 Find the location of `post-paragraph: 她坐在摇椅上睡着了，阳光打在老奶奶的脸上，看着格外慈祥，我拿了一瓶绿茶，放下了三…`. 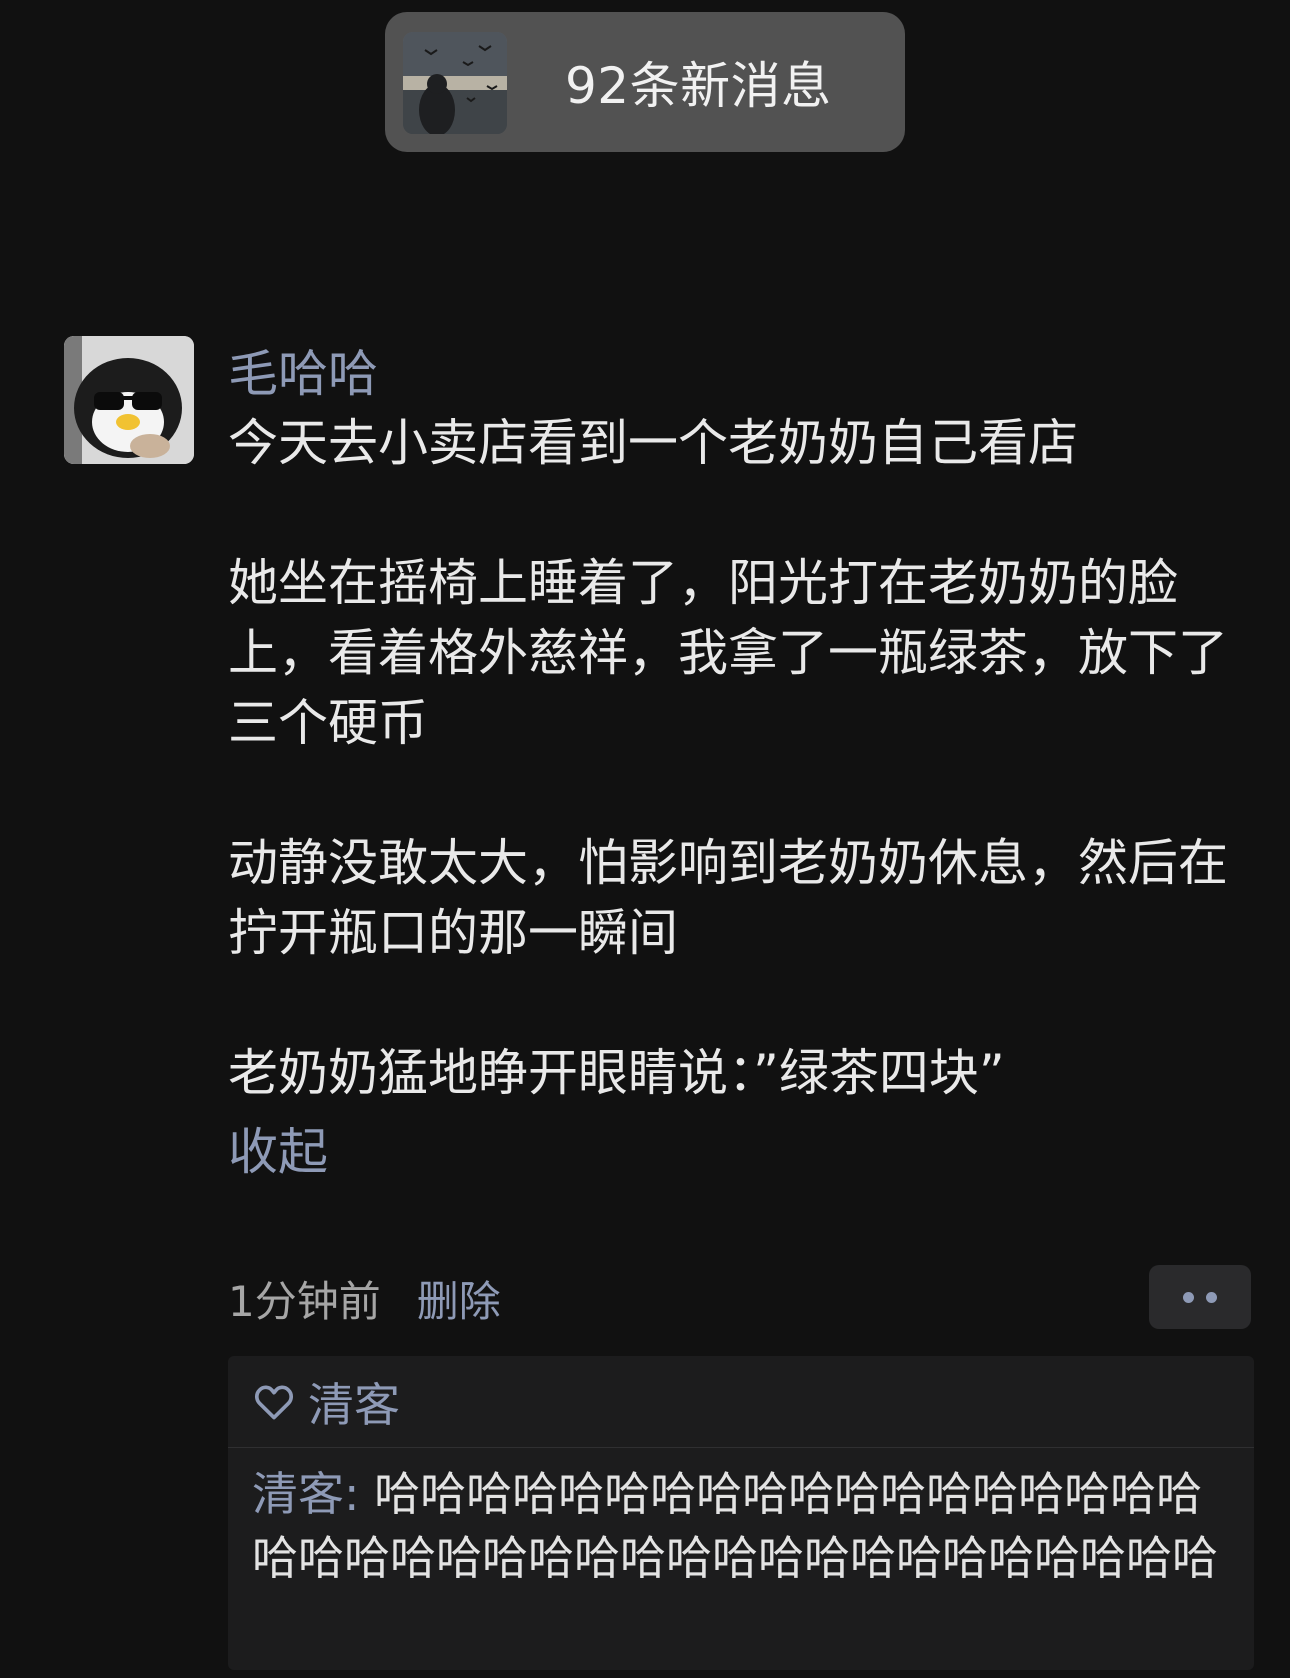

post-paragraph: 她坐在摇椅上睡着了，阳光打在老奶奶的脸上，看着格外慈祥，我拿了一瓶绿茶，放下了三… is located at coordinates (728, 653).